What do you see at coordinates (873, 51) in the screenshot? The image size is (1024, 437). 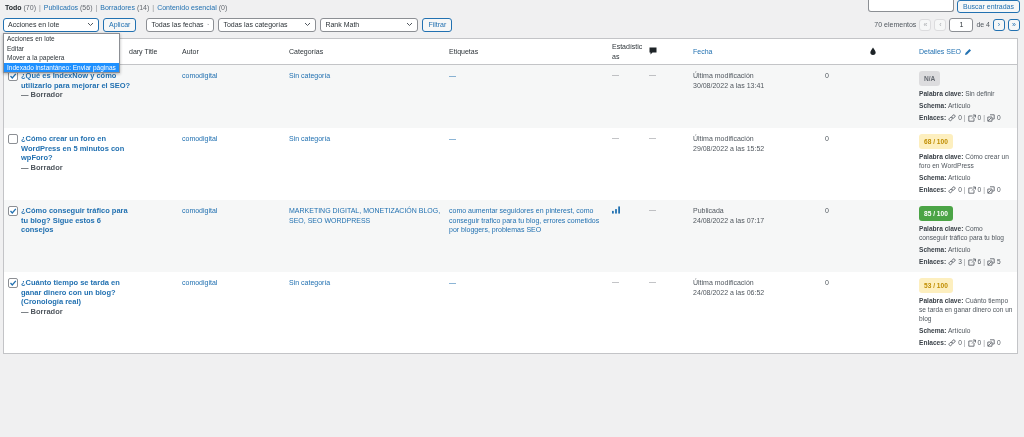 I see `drop-icon` at bounding box center [873, 51].